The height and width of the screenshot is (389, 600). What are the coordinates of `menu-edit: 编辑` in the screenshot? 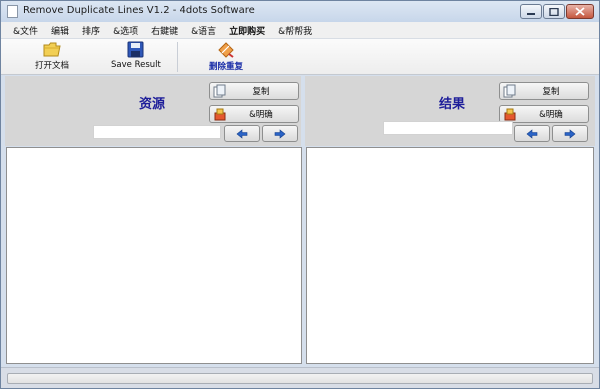 It's located at (60, 30).